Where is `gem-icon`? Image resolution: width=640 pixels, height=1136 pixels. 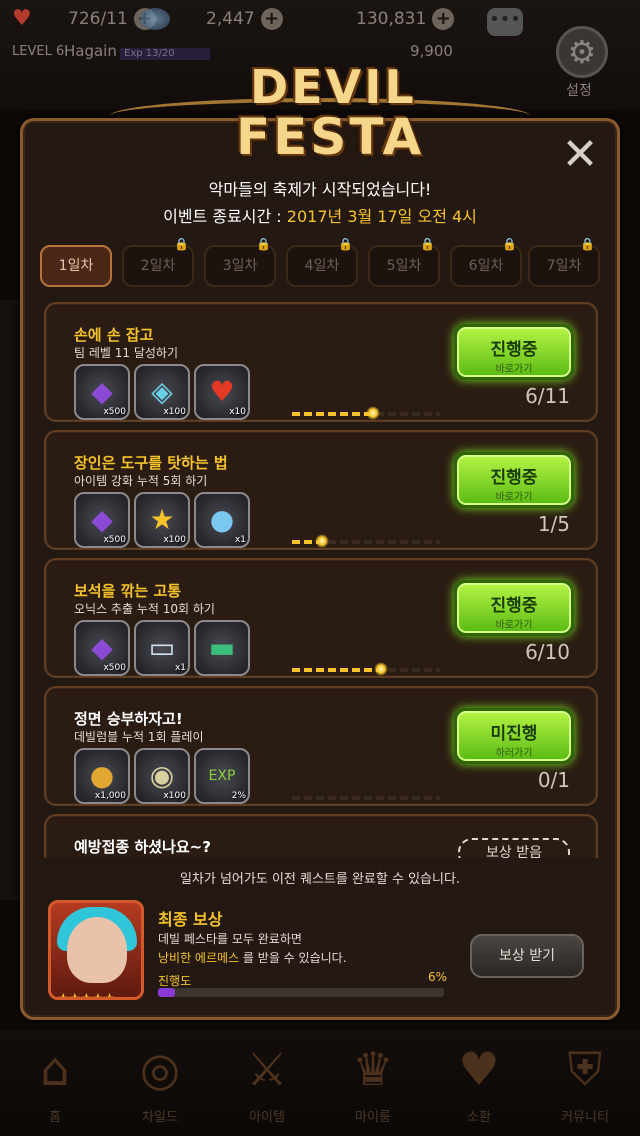
gem-icon is located at coordinates (155, 19).